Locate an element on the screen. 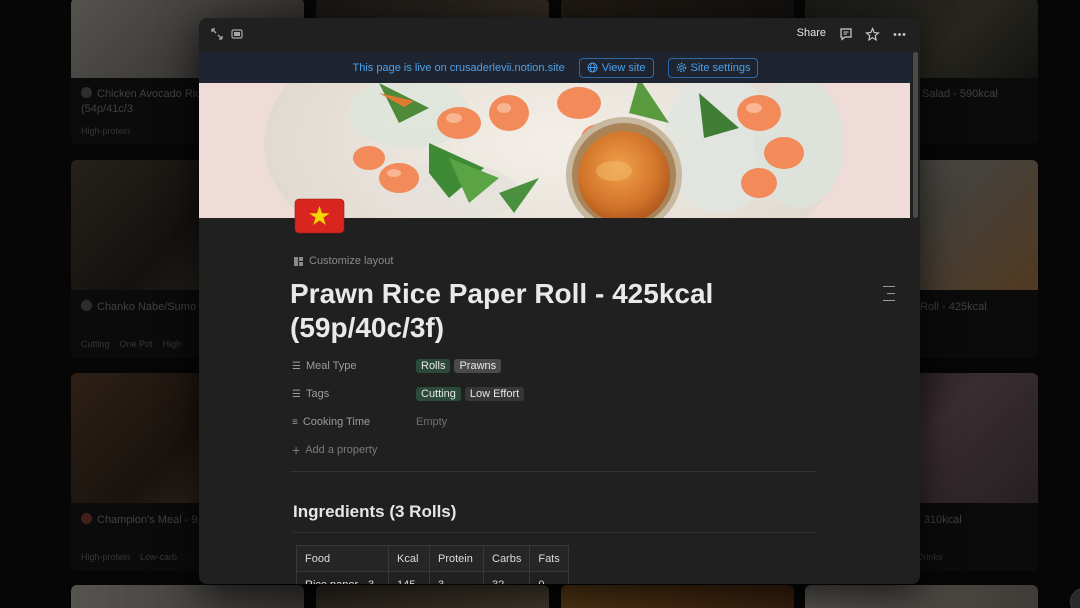  expand-arrows-icon is located at coordinates (217, 35).